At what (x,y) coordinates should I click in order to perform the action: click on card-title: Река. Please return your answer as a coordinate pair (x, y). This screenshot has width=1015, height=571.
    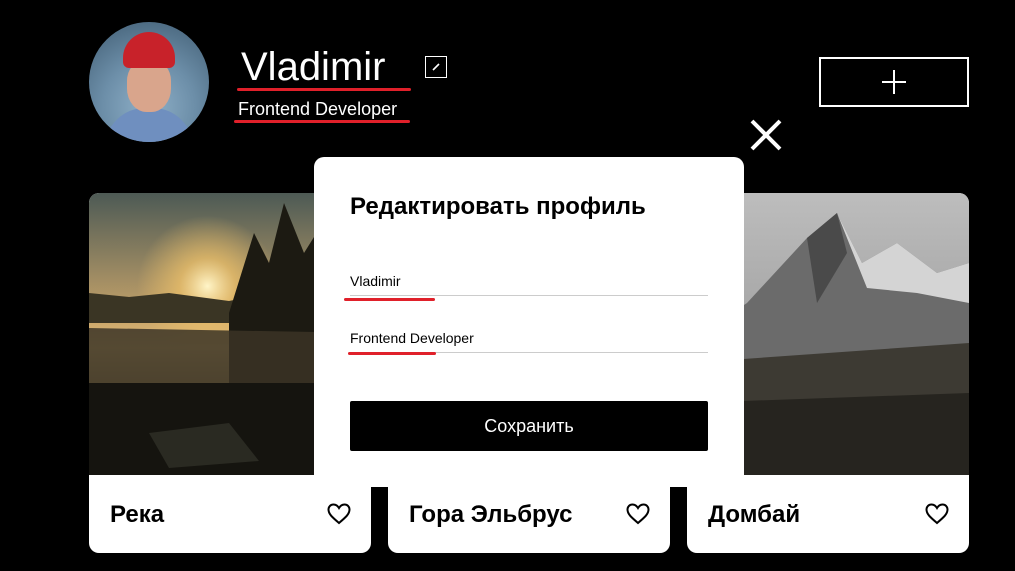
    Looking at the image, I should click on (137, 514).